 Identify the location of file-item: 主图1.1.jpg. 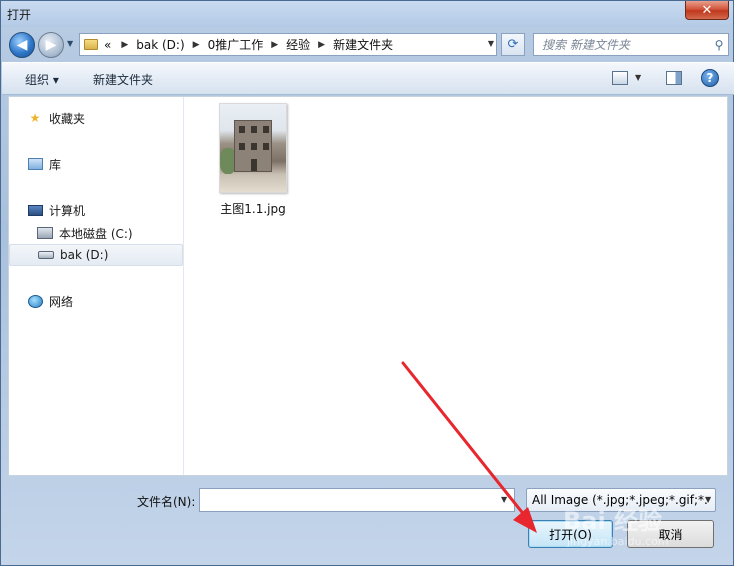
(253, 160).